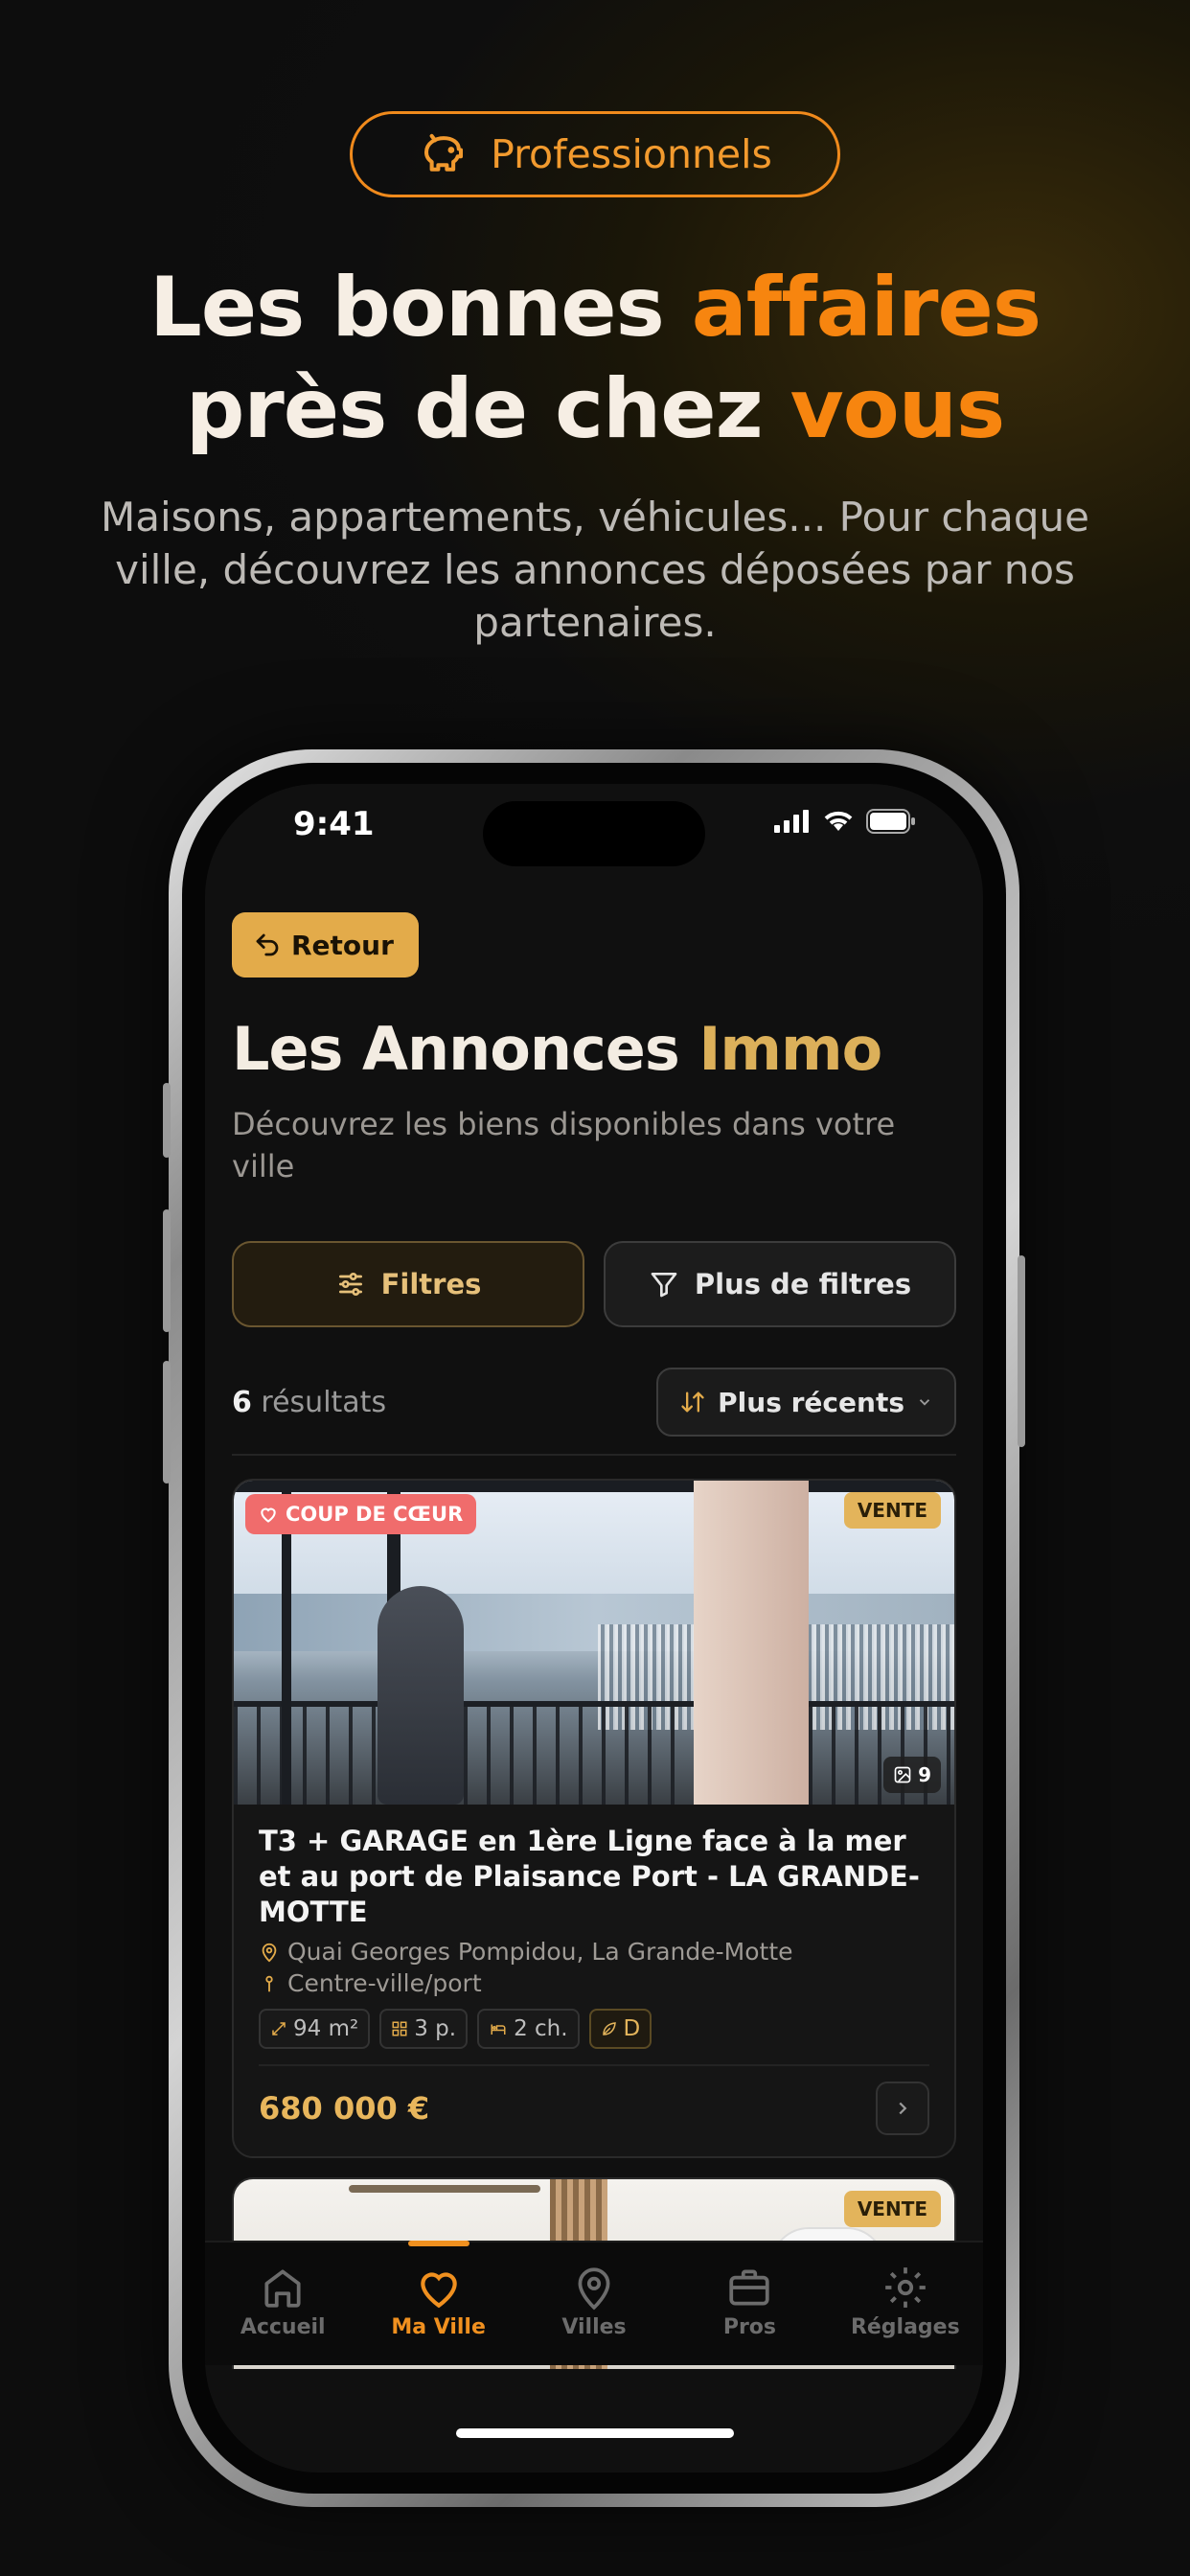  I want to click on tab-bar: Accueil Ma Ville Villes Pros Réglages, so click(594, 2303).